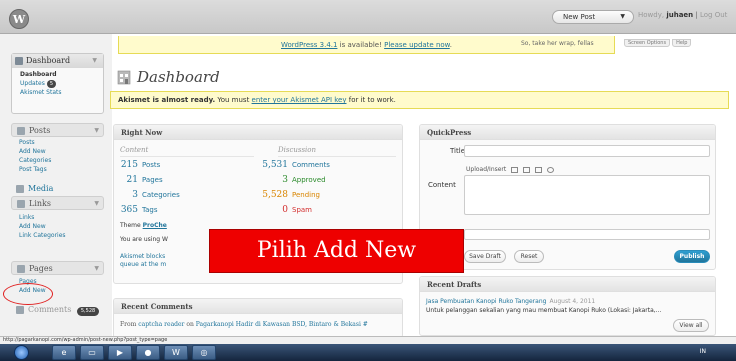 Image resolution: width=736 pixels, height=361 pixels. Describe the element at coordinates (21, 352) in the screenshot. I see `start-button-icon` at that location.